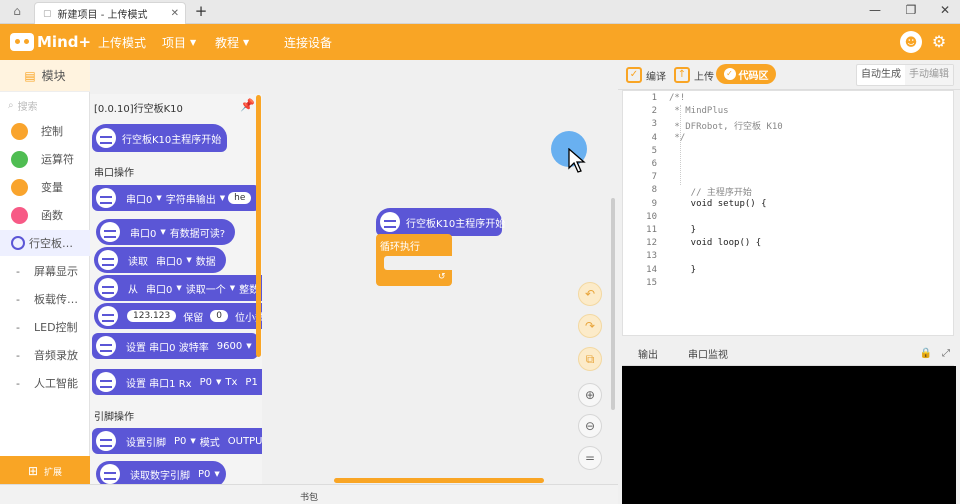 The height and width of the screenshot is (504, 960). I want to click on block-set-baud: 设置 串口0 波特率 9600 ▼, so click(175, 346).